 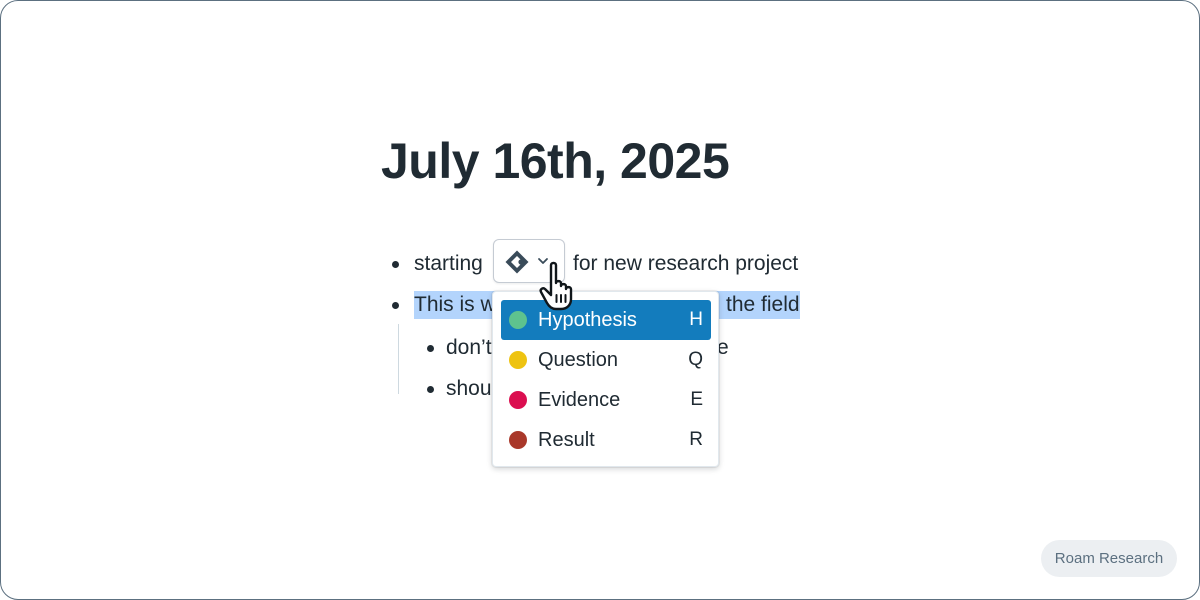 I want to click on menu-item-shortcut: Q, so click(x=695, y=359).